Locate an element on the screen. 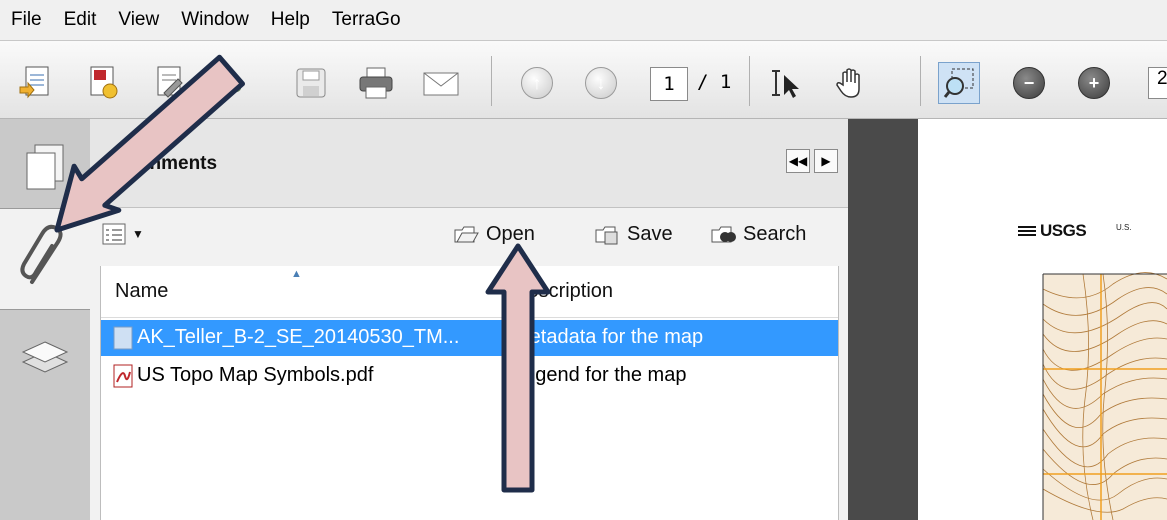 This screenshot has height=520, width=1167. panel-toolbar: ▼ Open Save Search is located at coordinates (469, 236).